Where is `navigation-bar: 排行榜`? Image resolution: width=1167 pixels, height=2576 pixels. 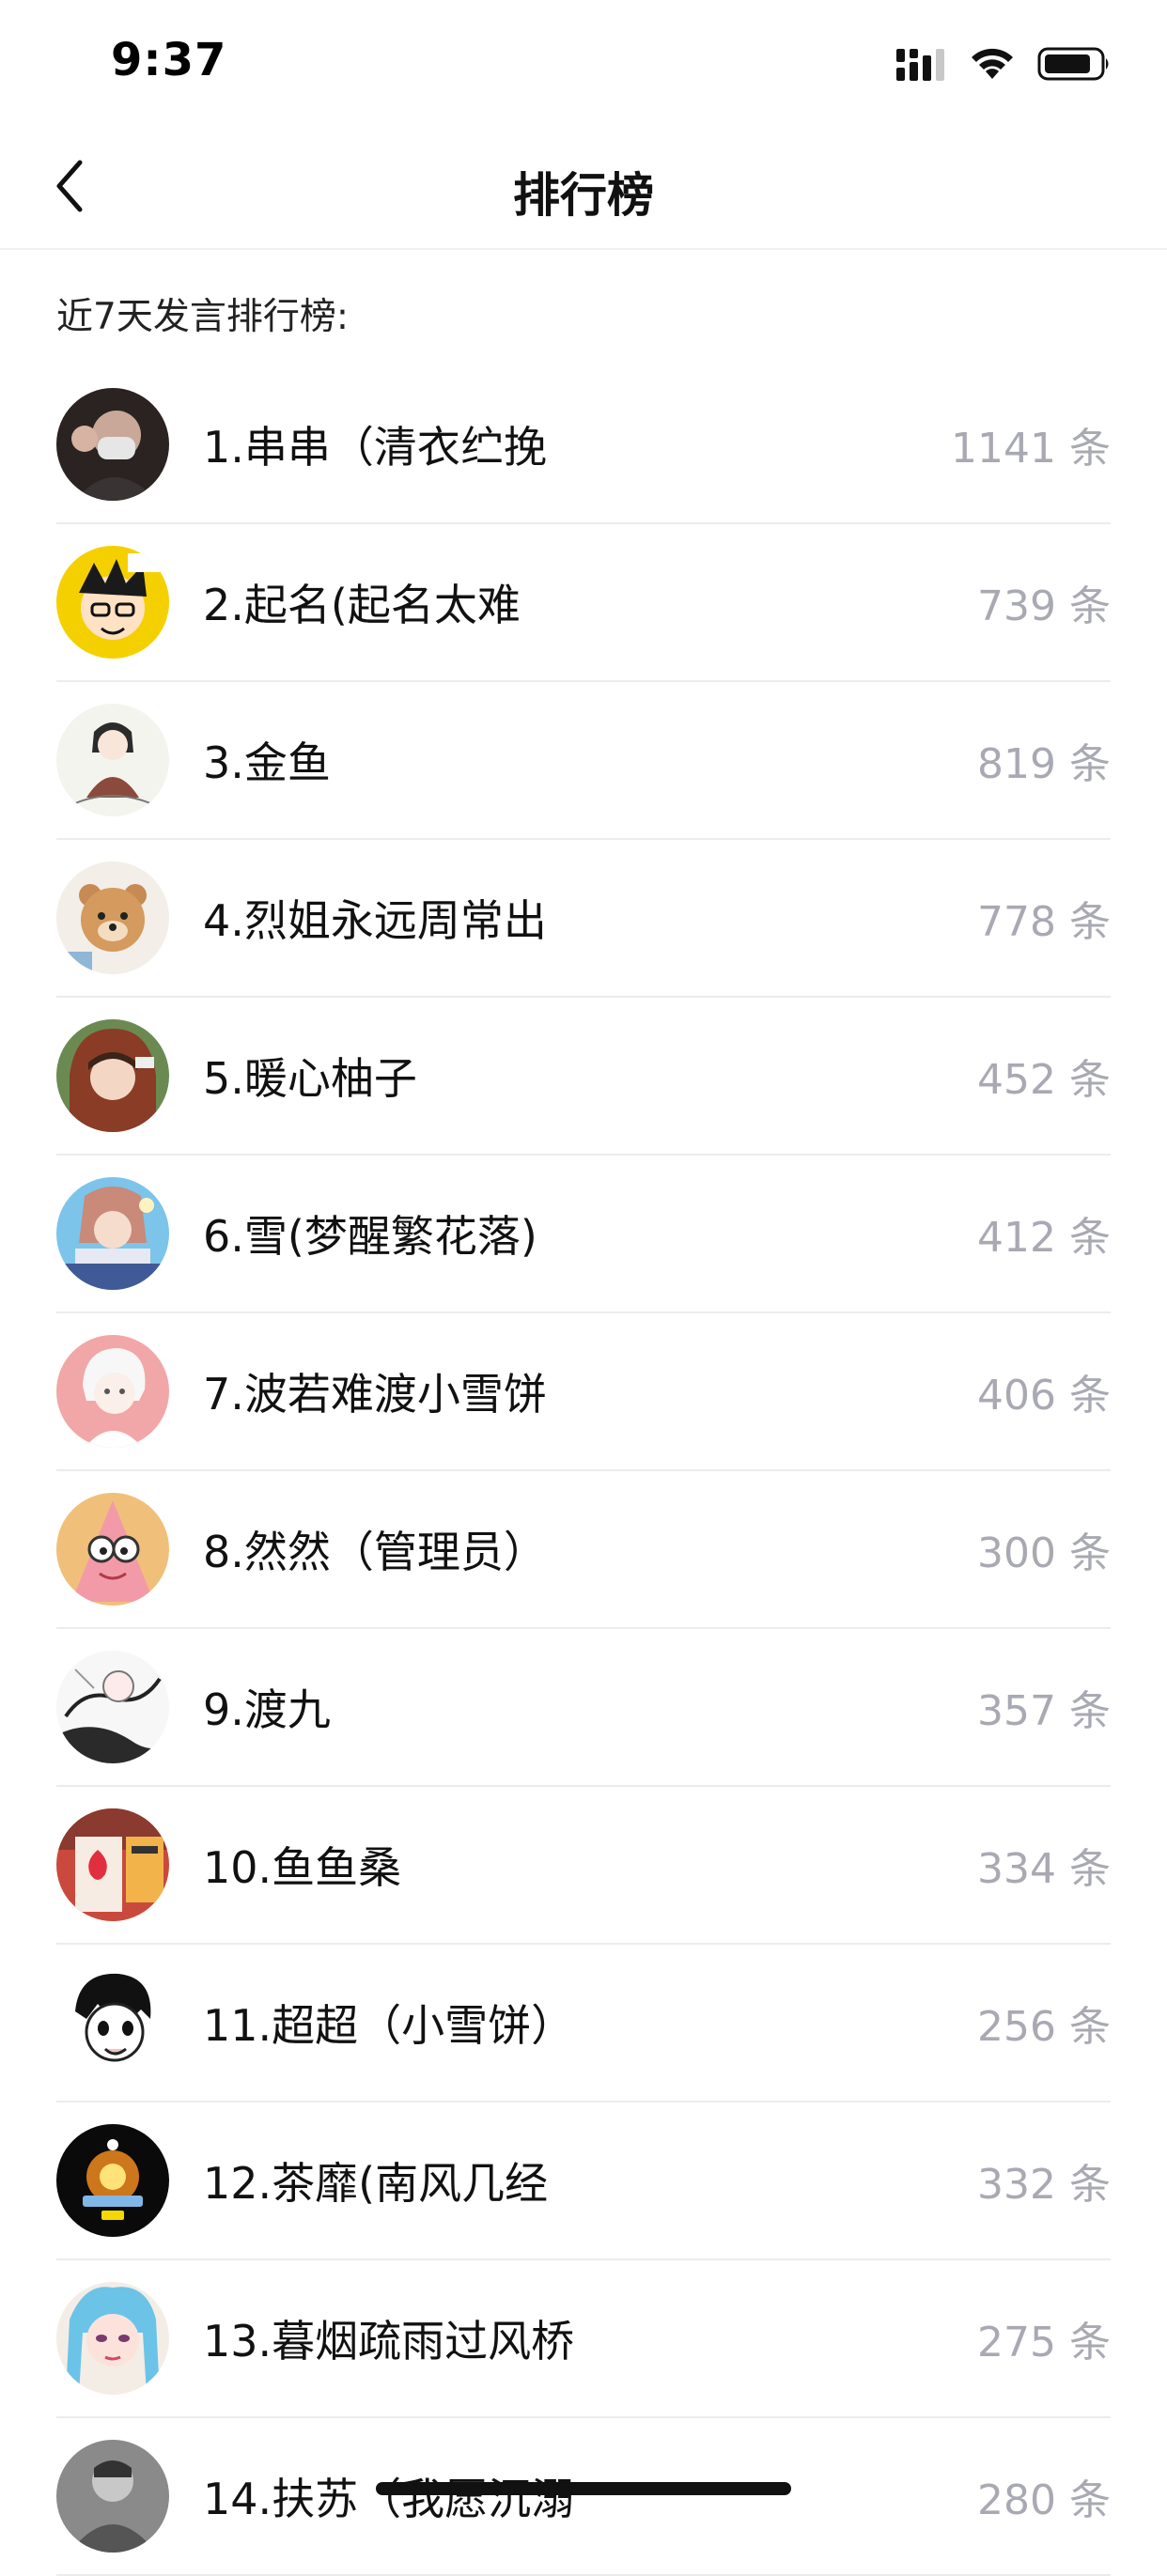 navigation-bar: 排行榜 is located at coordinates (583, 187).